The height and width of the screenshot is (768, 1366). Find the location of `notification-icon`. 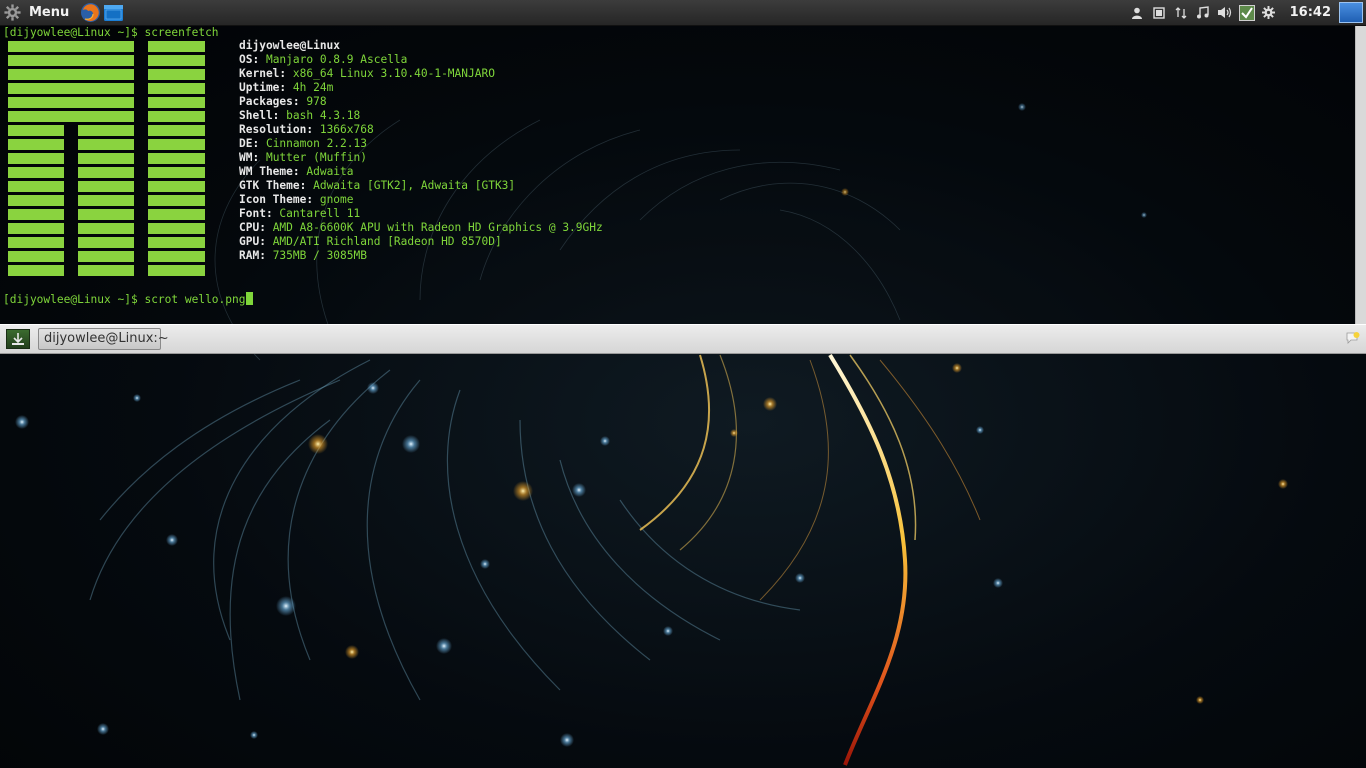

notification-icon is located at coordinates (1353, 338).